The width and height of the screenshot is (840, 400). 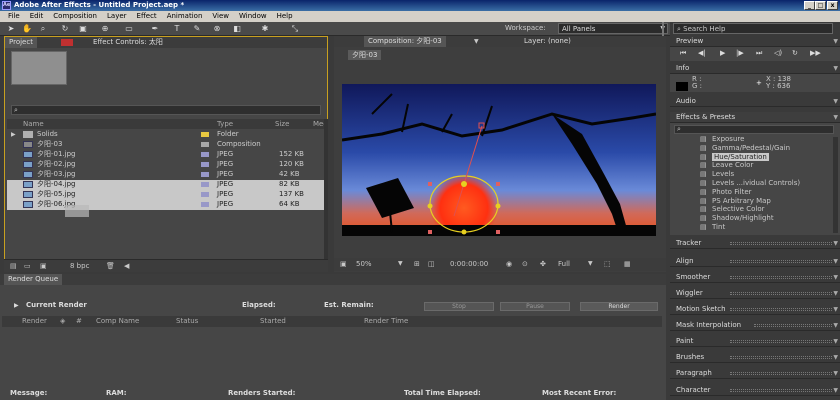 What do you see at coordinates (754, 129) in the screenshot?
I see `effects-search-input: ⌕` at bounding box center [754, 129].